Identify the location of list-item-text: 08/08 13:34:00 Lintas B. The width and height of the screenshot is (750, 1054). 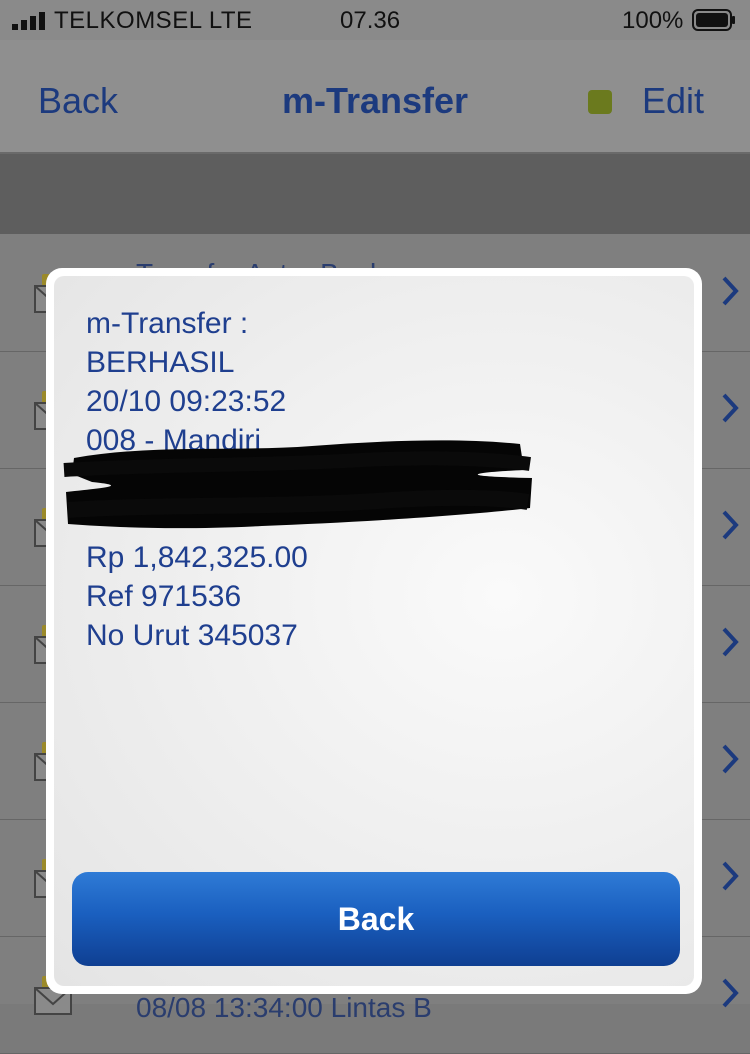
(284, 1007).